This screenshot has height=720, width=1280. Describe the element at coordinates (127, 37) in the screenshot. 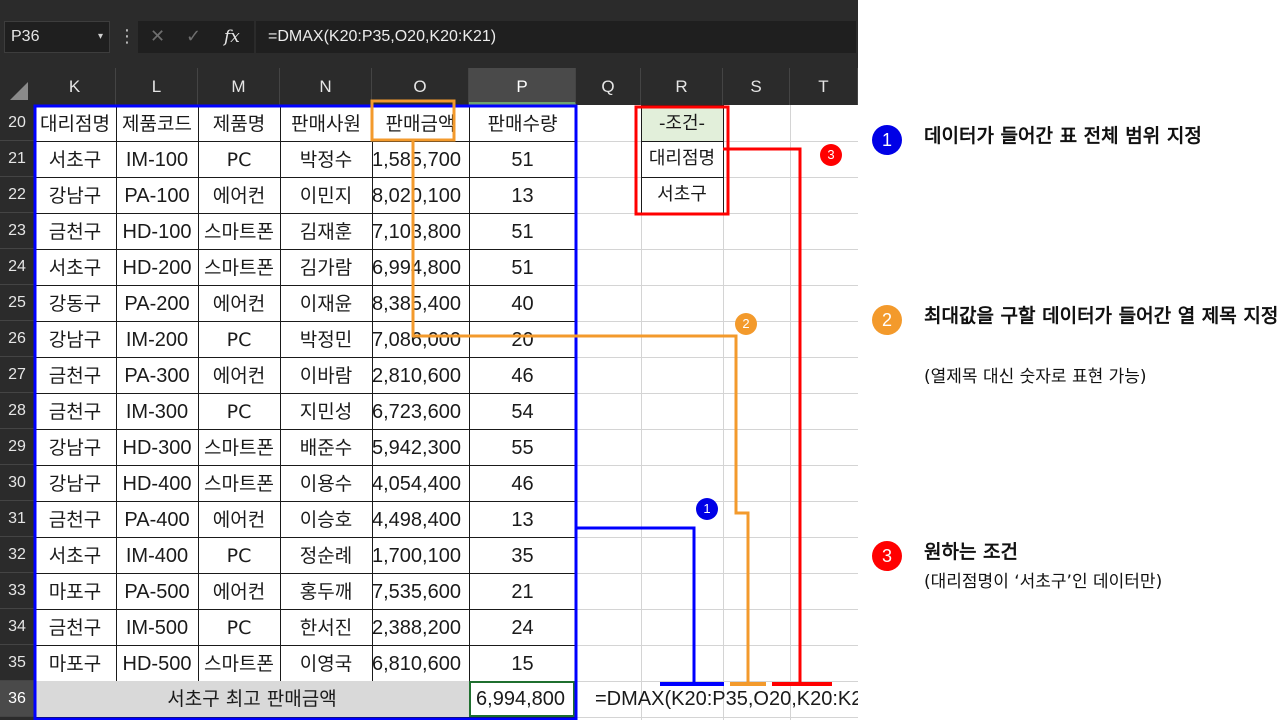

I see `more-options-icon: ⋮` at that location.